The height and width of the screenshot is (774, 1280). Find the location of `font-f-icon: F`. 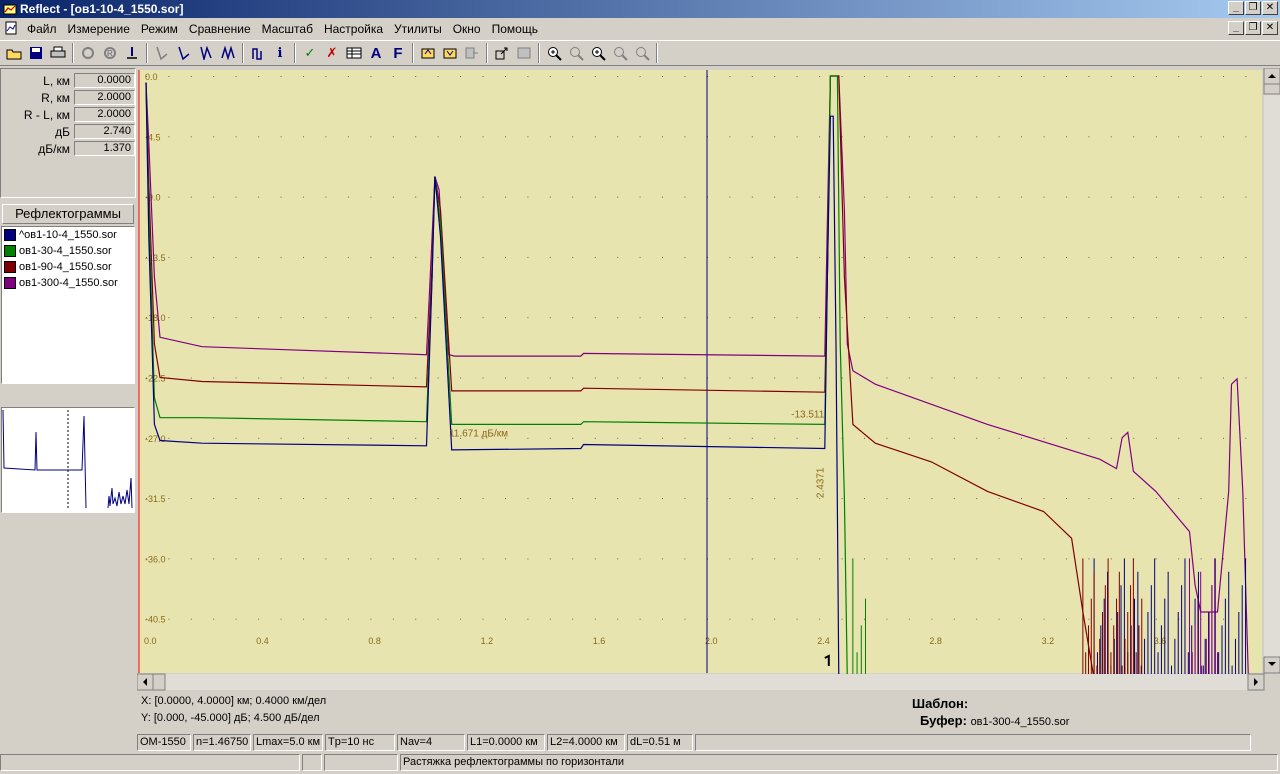

font-f-icon: F is located at coordinates (398, 53).